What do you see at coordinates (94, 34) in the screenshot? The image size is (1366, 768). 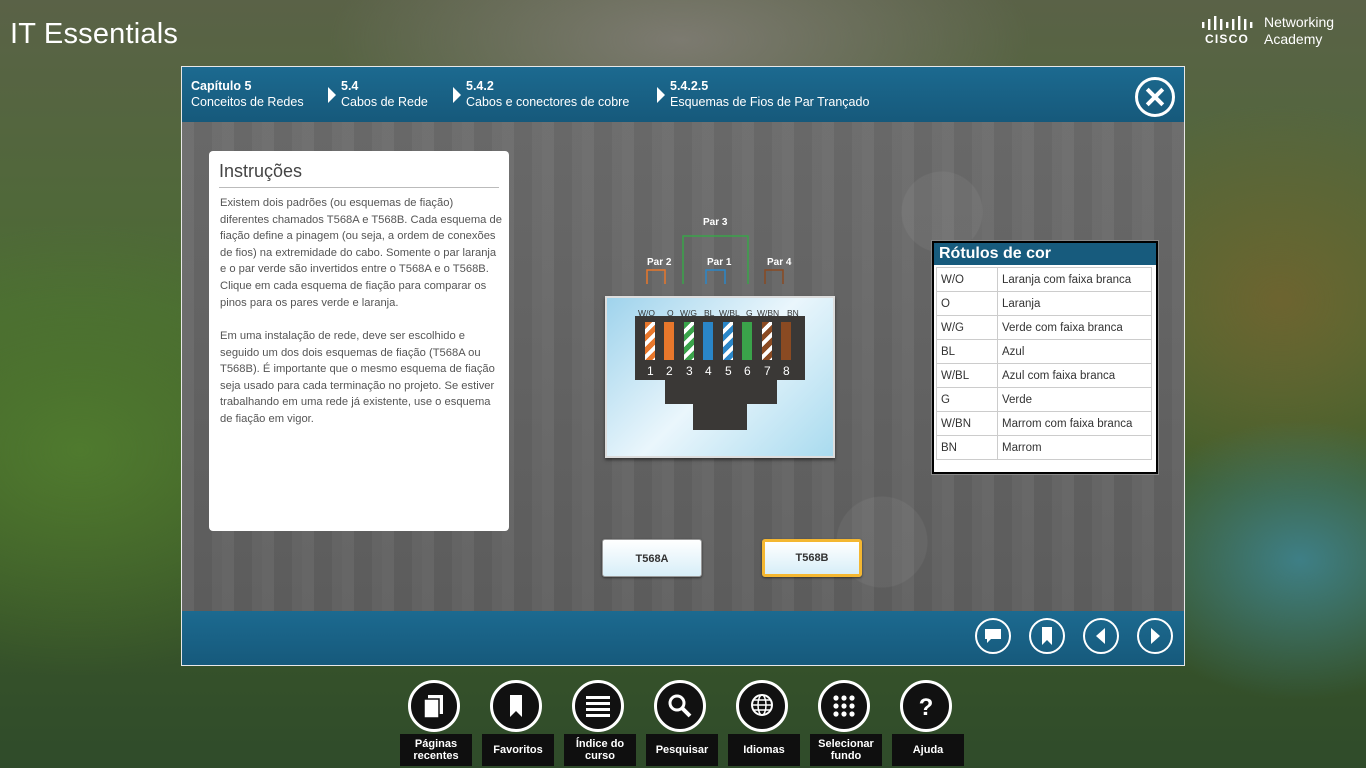 I see `app-title: IT Essentials` at bounding box center [94, 34].